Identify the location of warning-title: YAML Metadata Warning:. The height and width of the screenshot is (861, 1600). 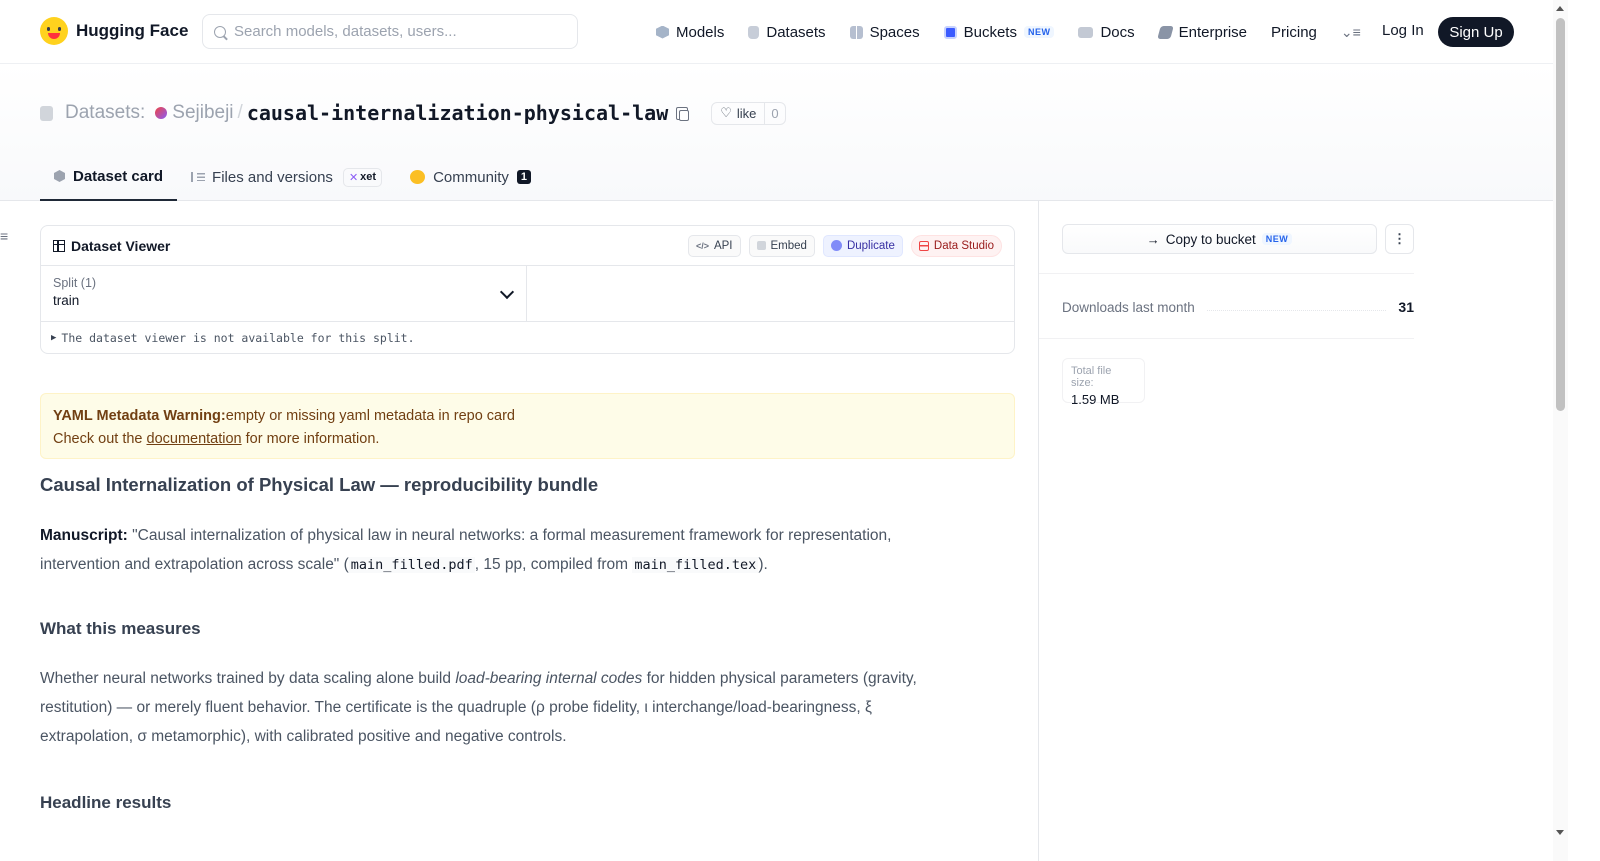
(139, 416).